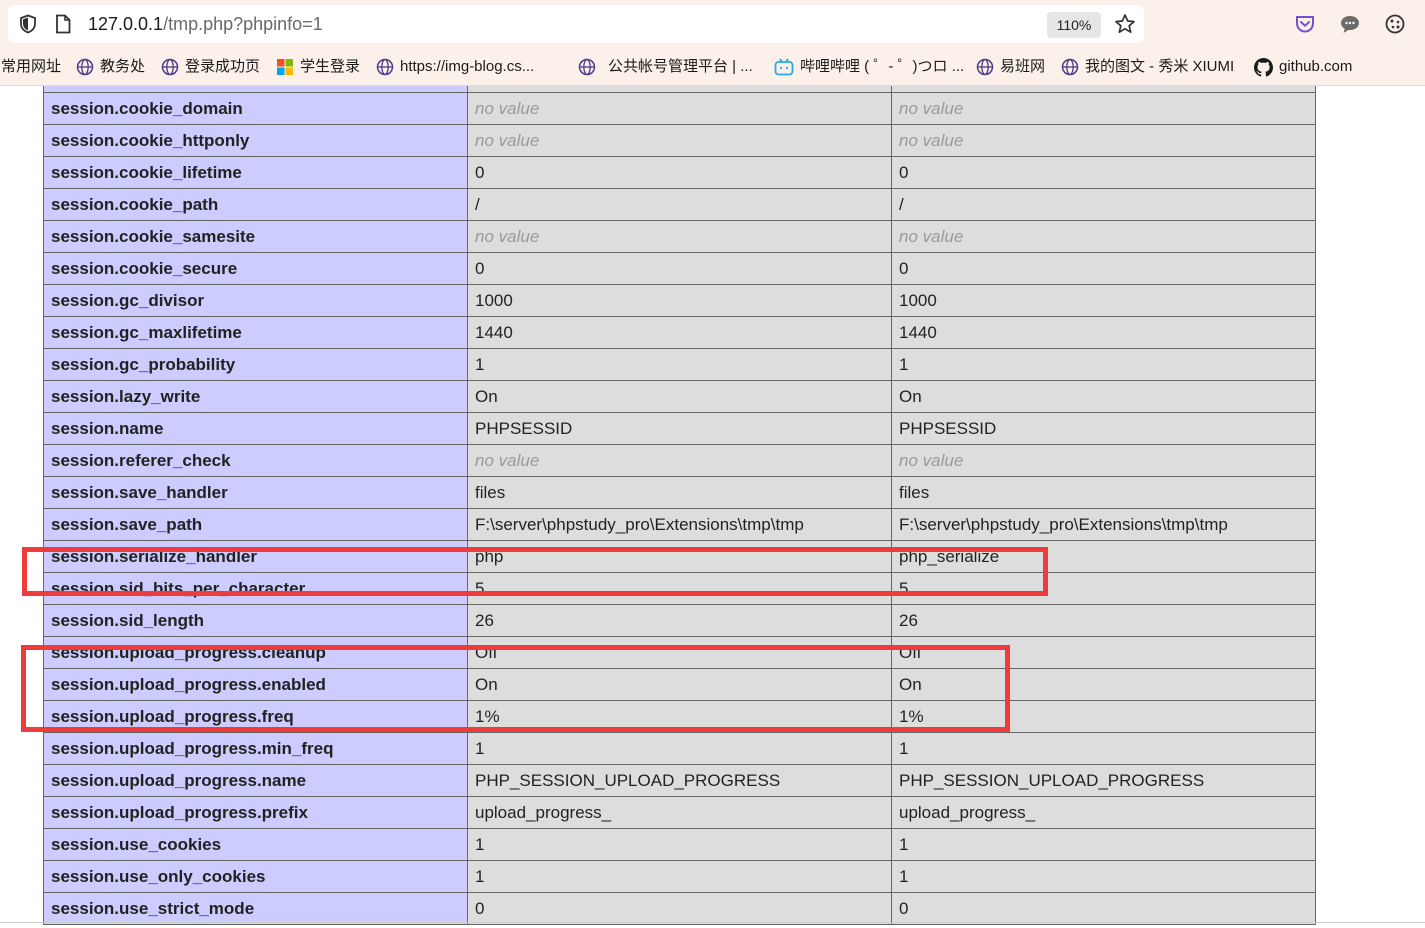 The image size is (1425, 928). Describe the element at coordinates (1303, 67) in the screenshot. I see `bookmark-item: github.com` at that location.